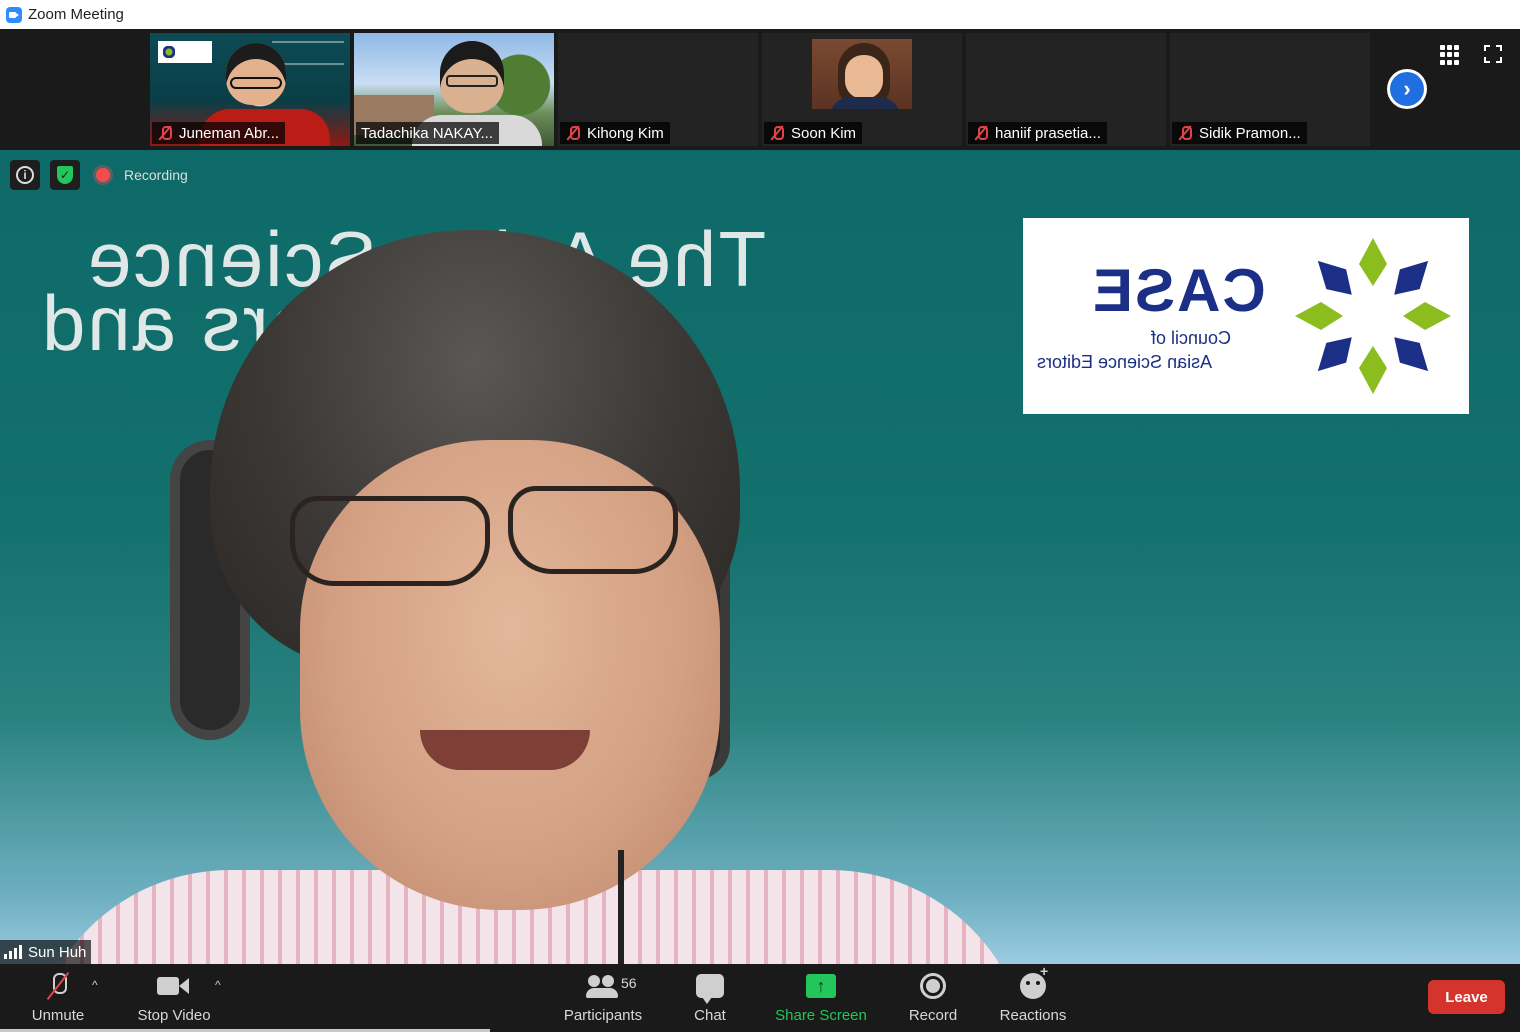 The height and width of the screenshot is (1032, 1520). Describe the element at coordinates (710, 1015) in the screenshot. I see `chat-label: Chat` at that location.